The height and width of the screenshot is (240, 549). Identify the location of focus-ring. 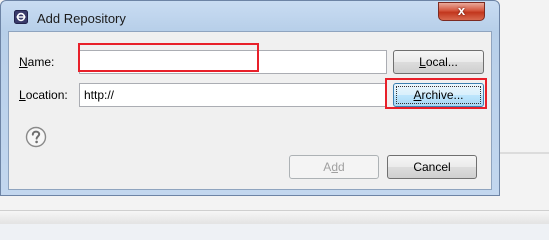
(438, 95).